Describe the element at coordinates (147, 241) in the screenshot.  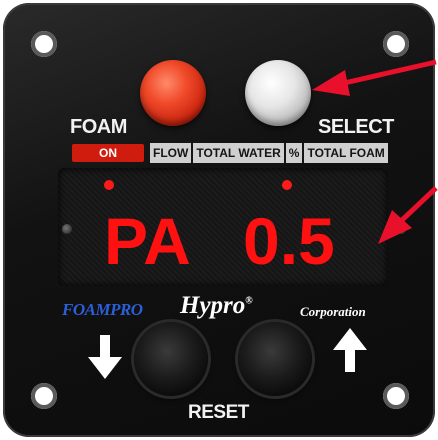
I see `display-mode-readout: PA` at that location.